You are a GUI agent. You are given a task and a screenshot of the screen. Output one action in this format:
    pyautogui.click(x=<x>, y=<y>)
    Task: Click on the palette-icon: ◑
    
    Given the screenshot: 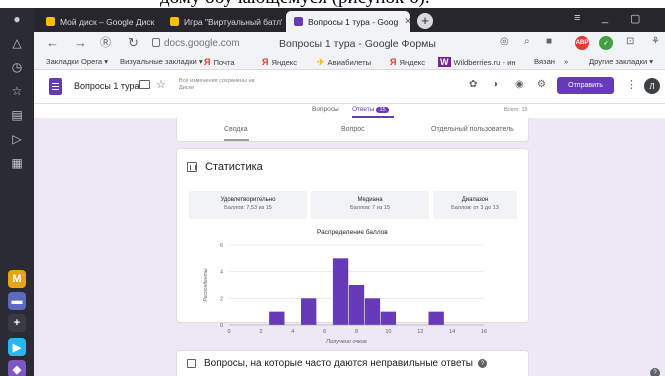 What is the action you would take?
    pyautogui.click(x=495, y=84)
    